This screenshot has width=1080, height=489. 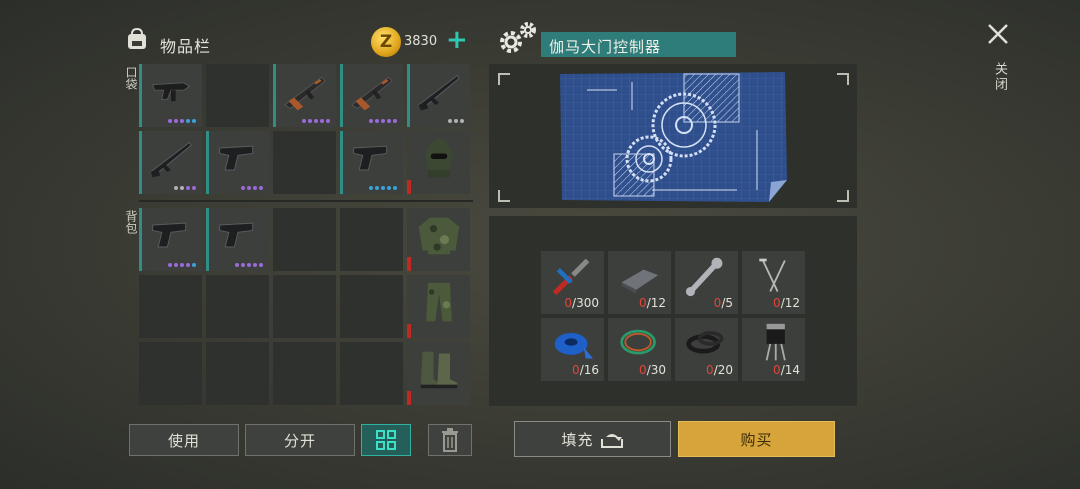 I want to click on gears-blueprint-icon, so click(x=673, y=137).